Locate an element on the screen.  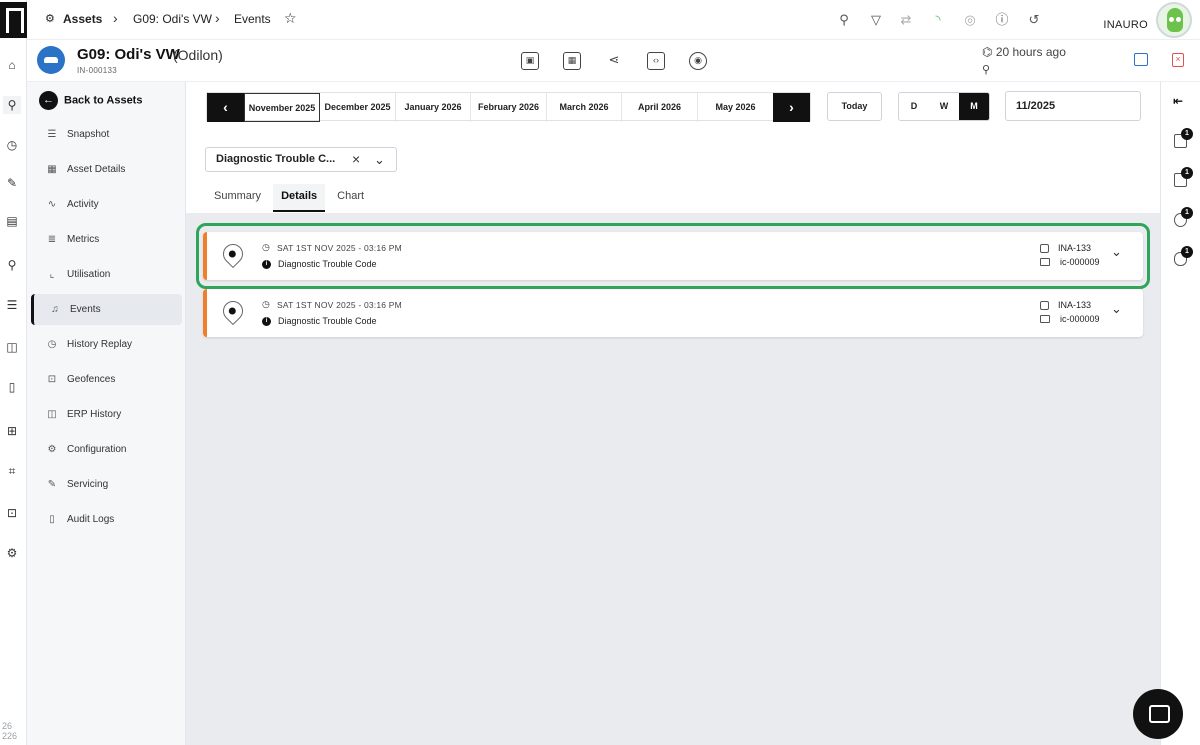
nav-item-servicing: ✎ Servicing is located at coordinates (106, 484).